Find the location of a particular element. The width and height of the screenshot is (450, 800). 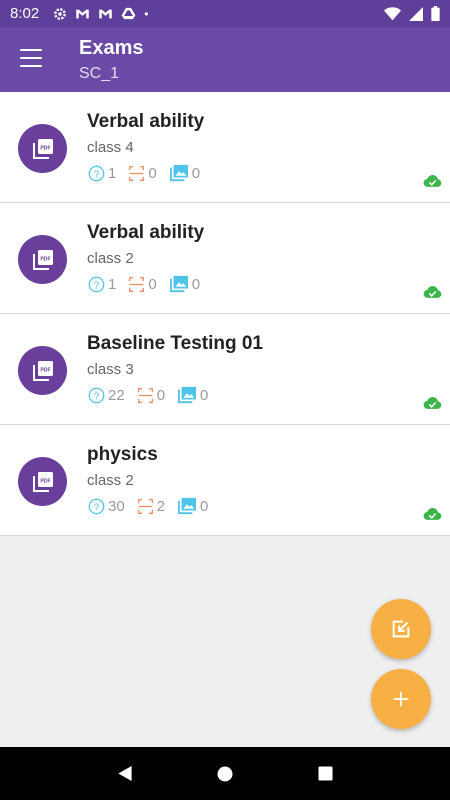

system-nav-bar is located at coordinates (225, 773).